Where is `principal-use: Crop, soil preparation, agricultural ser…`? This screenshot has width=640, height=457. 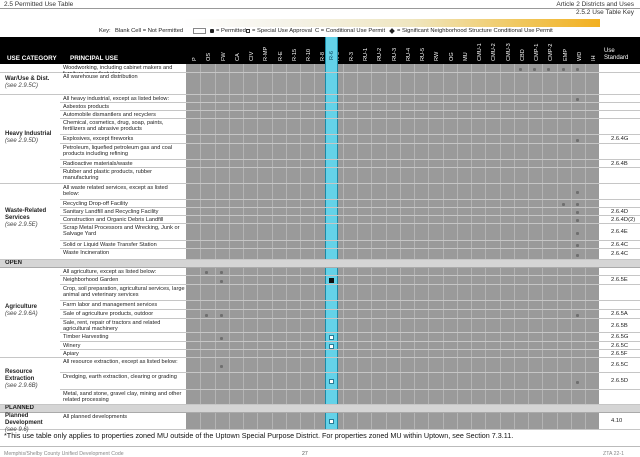 principal-use: Crop, soil preparation, agricultural ser… is located at coordinates (124, 292).